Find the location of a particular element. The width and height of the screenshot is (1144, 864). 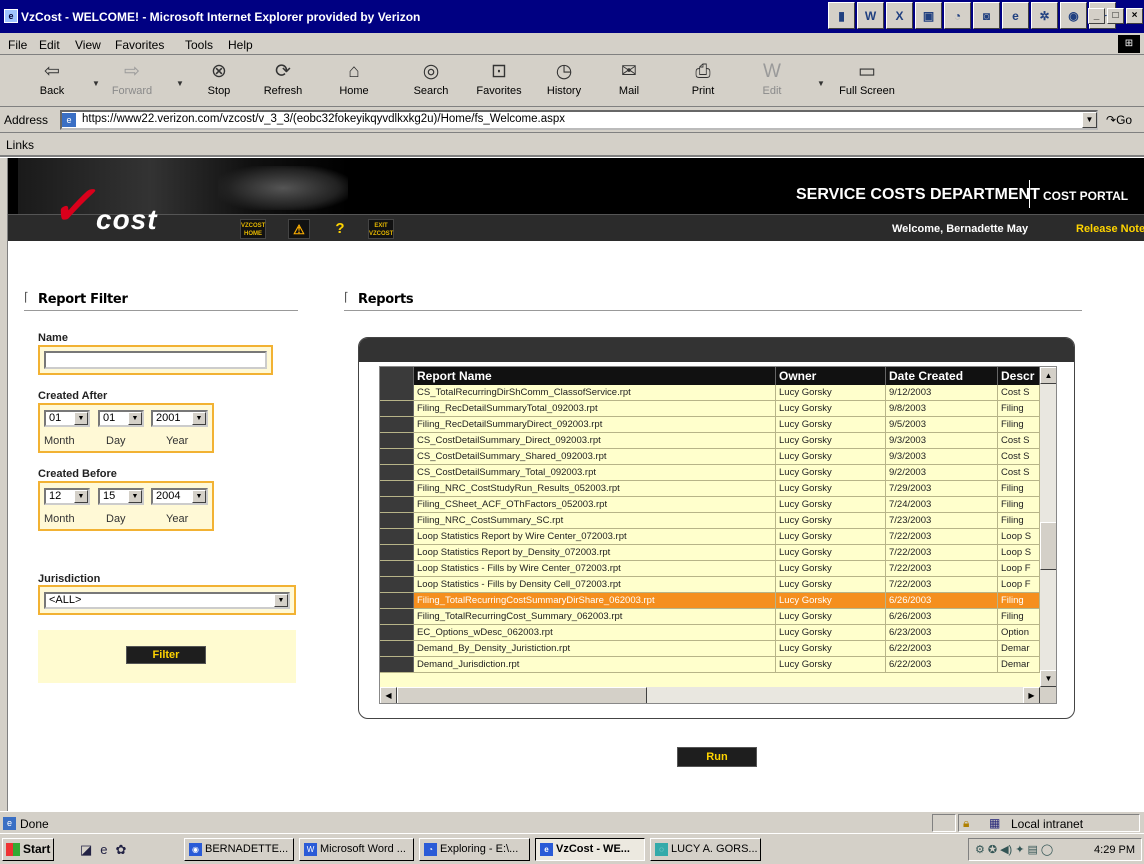

powerpoint-icon: ▣ is located at coordinates (928, 15).